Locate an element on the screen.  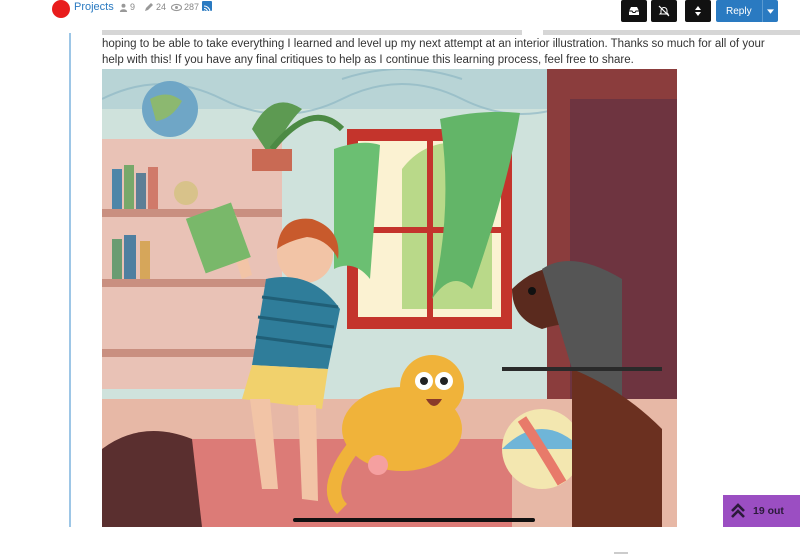
home-indicator is located at coordinates (414, 520).